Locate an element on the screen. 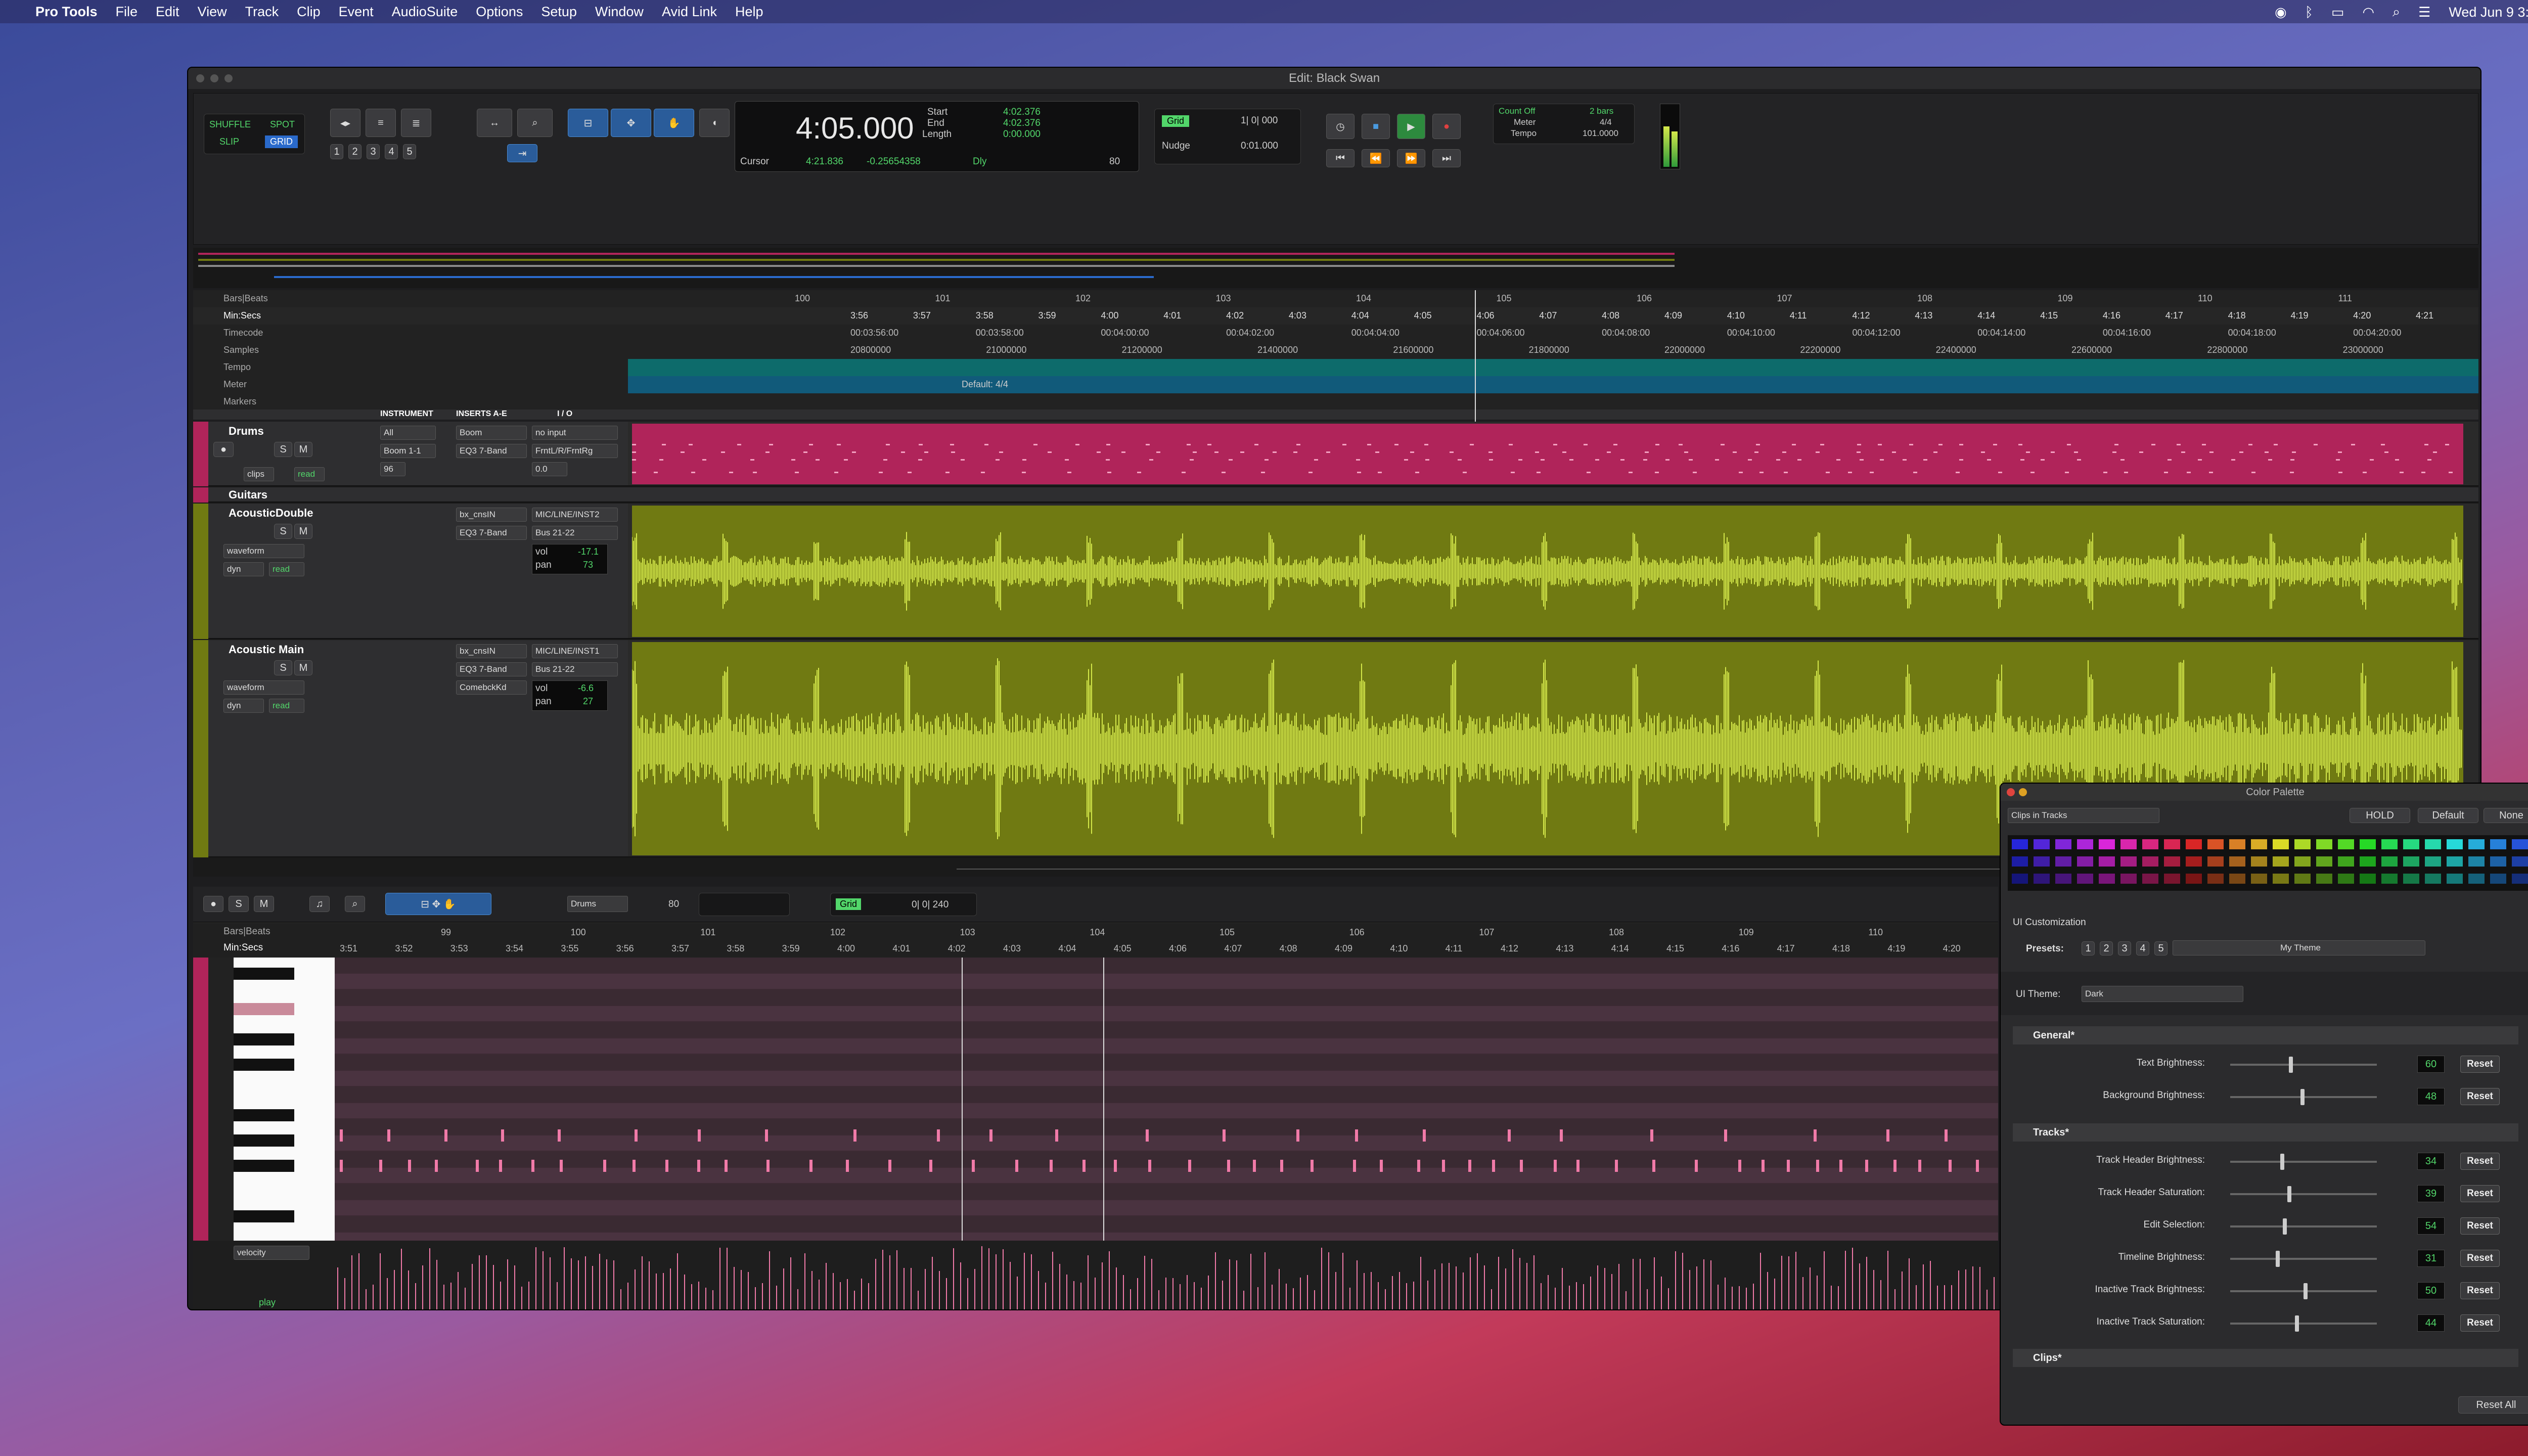  midi-tempo-value: 80 is located at coordinates (674, 904).